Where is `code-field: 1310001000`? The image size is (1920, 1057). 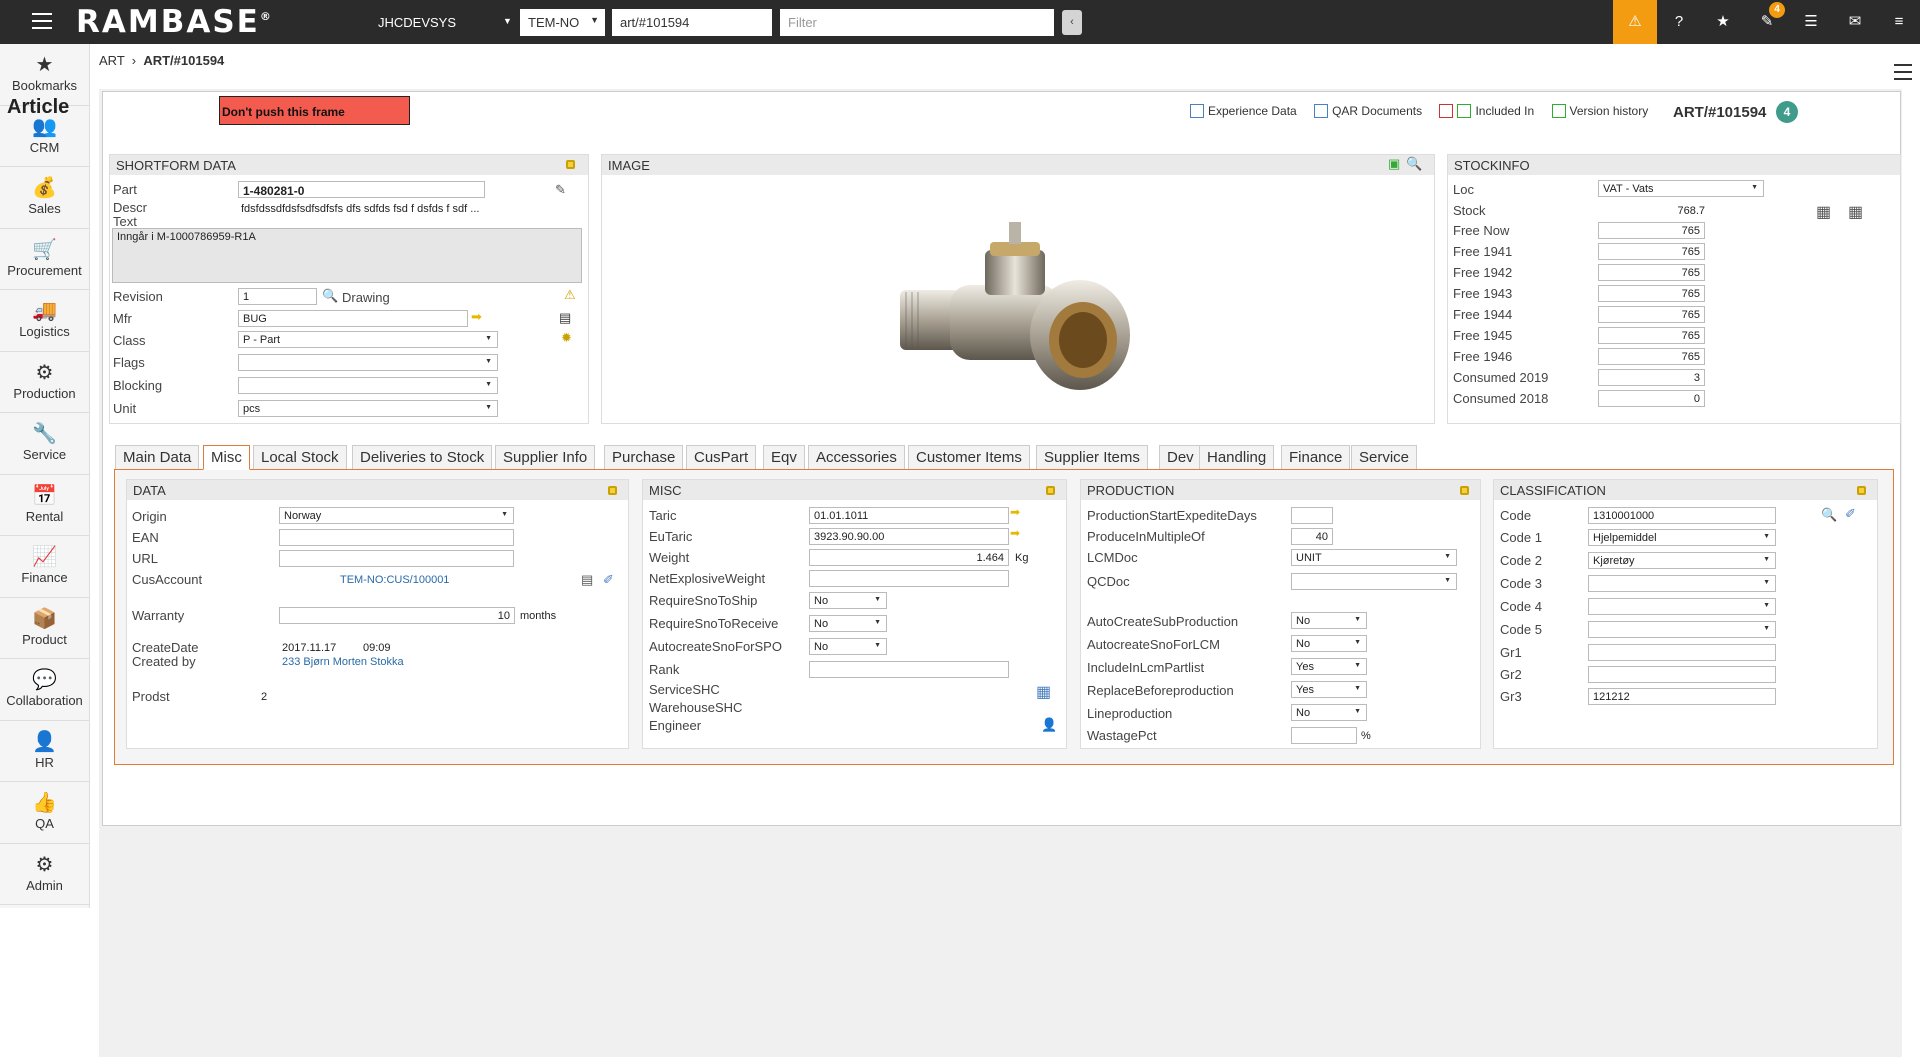
code-field: 1310001000 is located at coordinates (1682, 515).